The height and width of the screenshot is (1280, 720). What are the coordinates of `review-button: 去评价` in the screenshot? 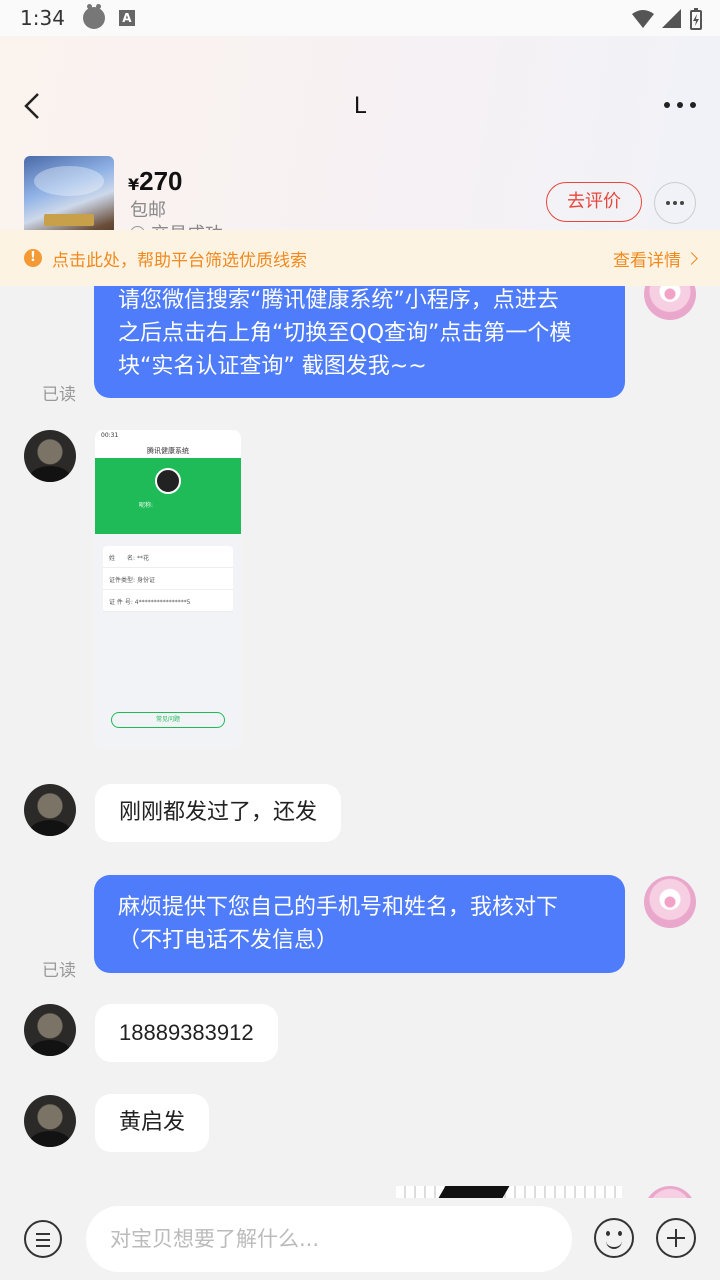 It's located at (594, 202).